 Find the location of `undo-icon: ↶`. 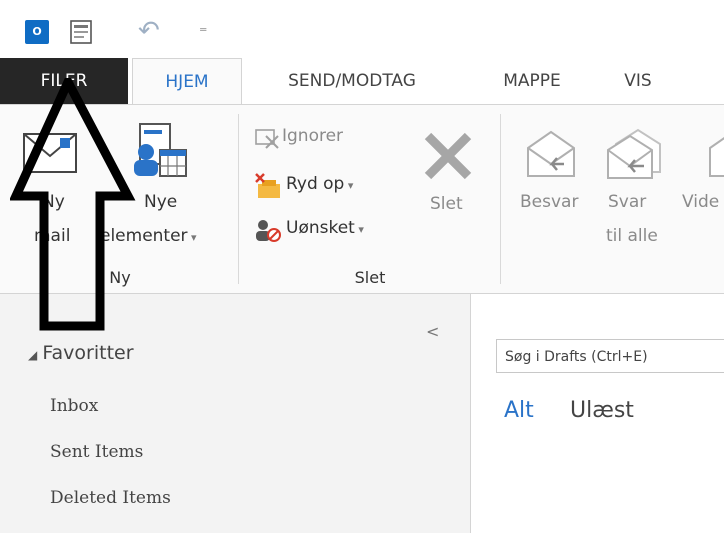

undo-icon: ↶ is located at coordinates (149, 31).